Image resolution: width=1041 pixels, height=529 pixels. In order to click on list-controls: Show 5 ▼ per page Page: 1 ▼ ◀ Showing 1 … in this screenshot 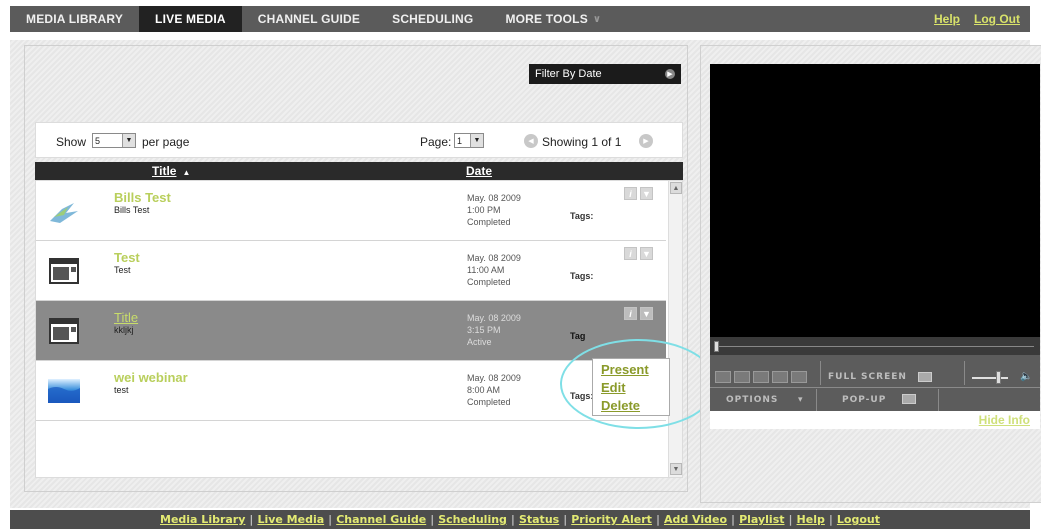, I will do `click(359, 140)`.